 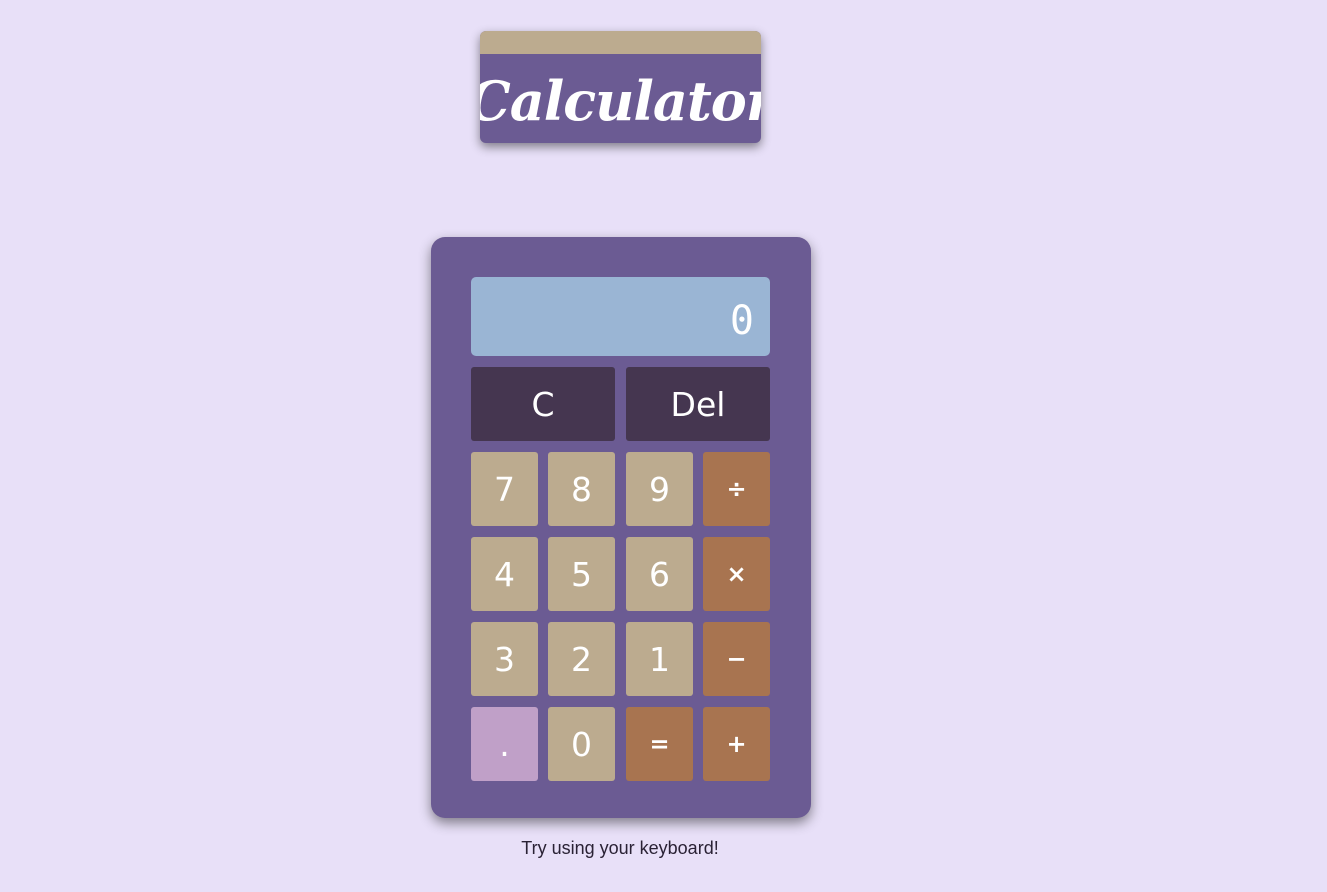 I want to click on multiply-button: ×, so click(x=736, y=574).